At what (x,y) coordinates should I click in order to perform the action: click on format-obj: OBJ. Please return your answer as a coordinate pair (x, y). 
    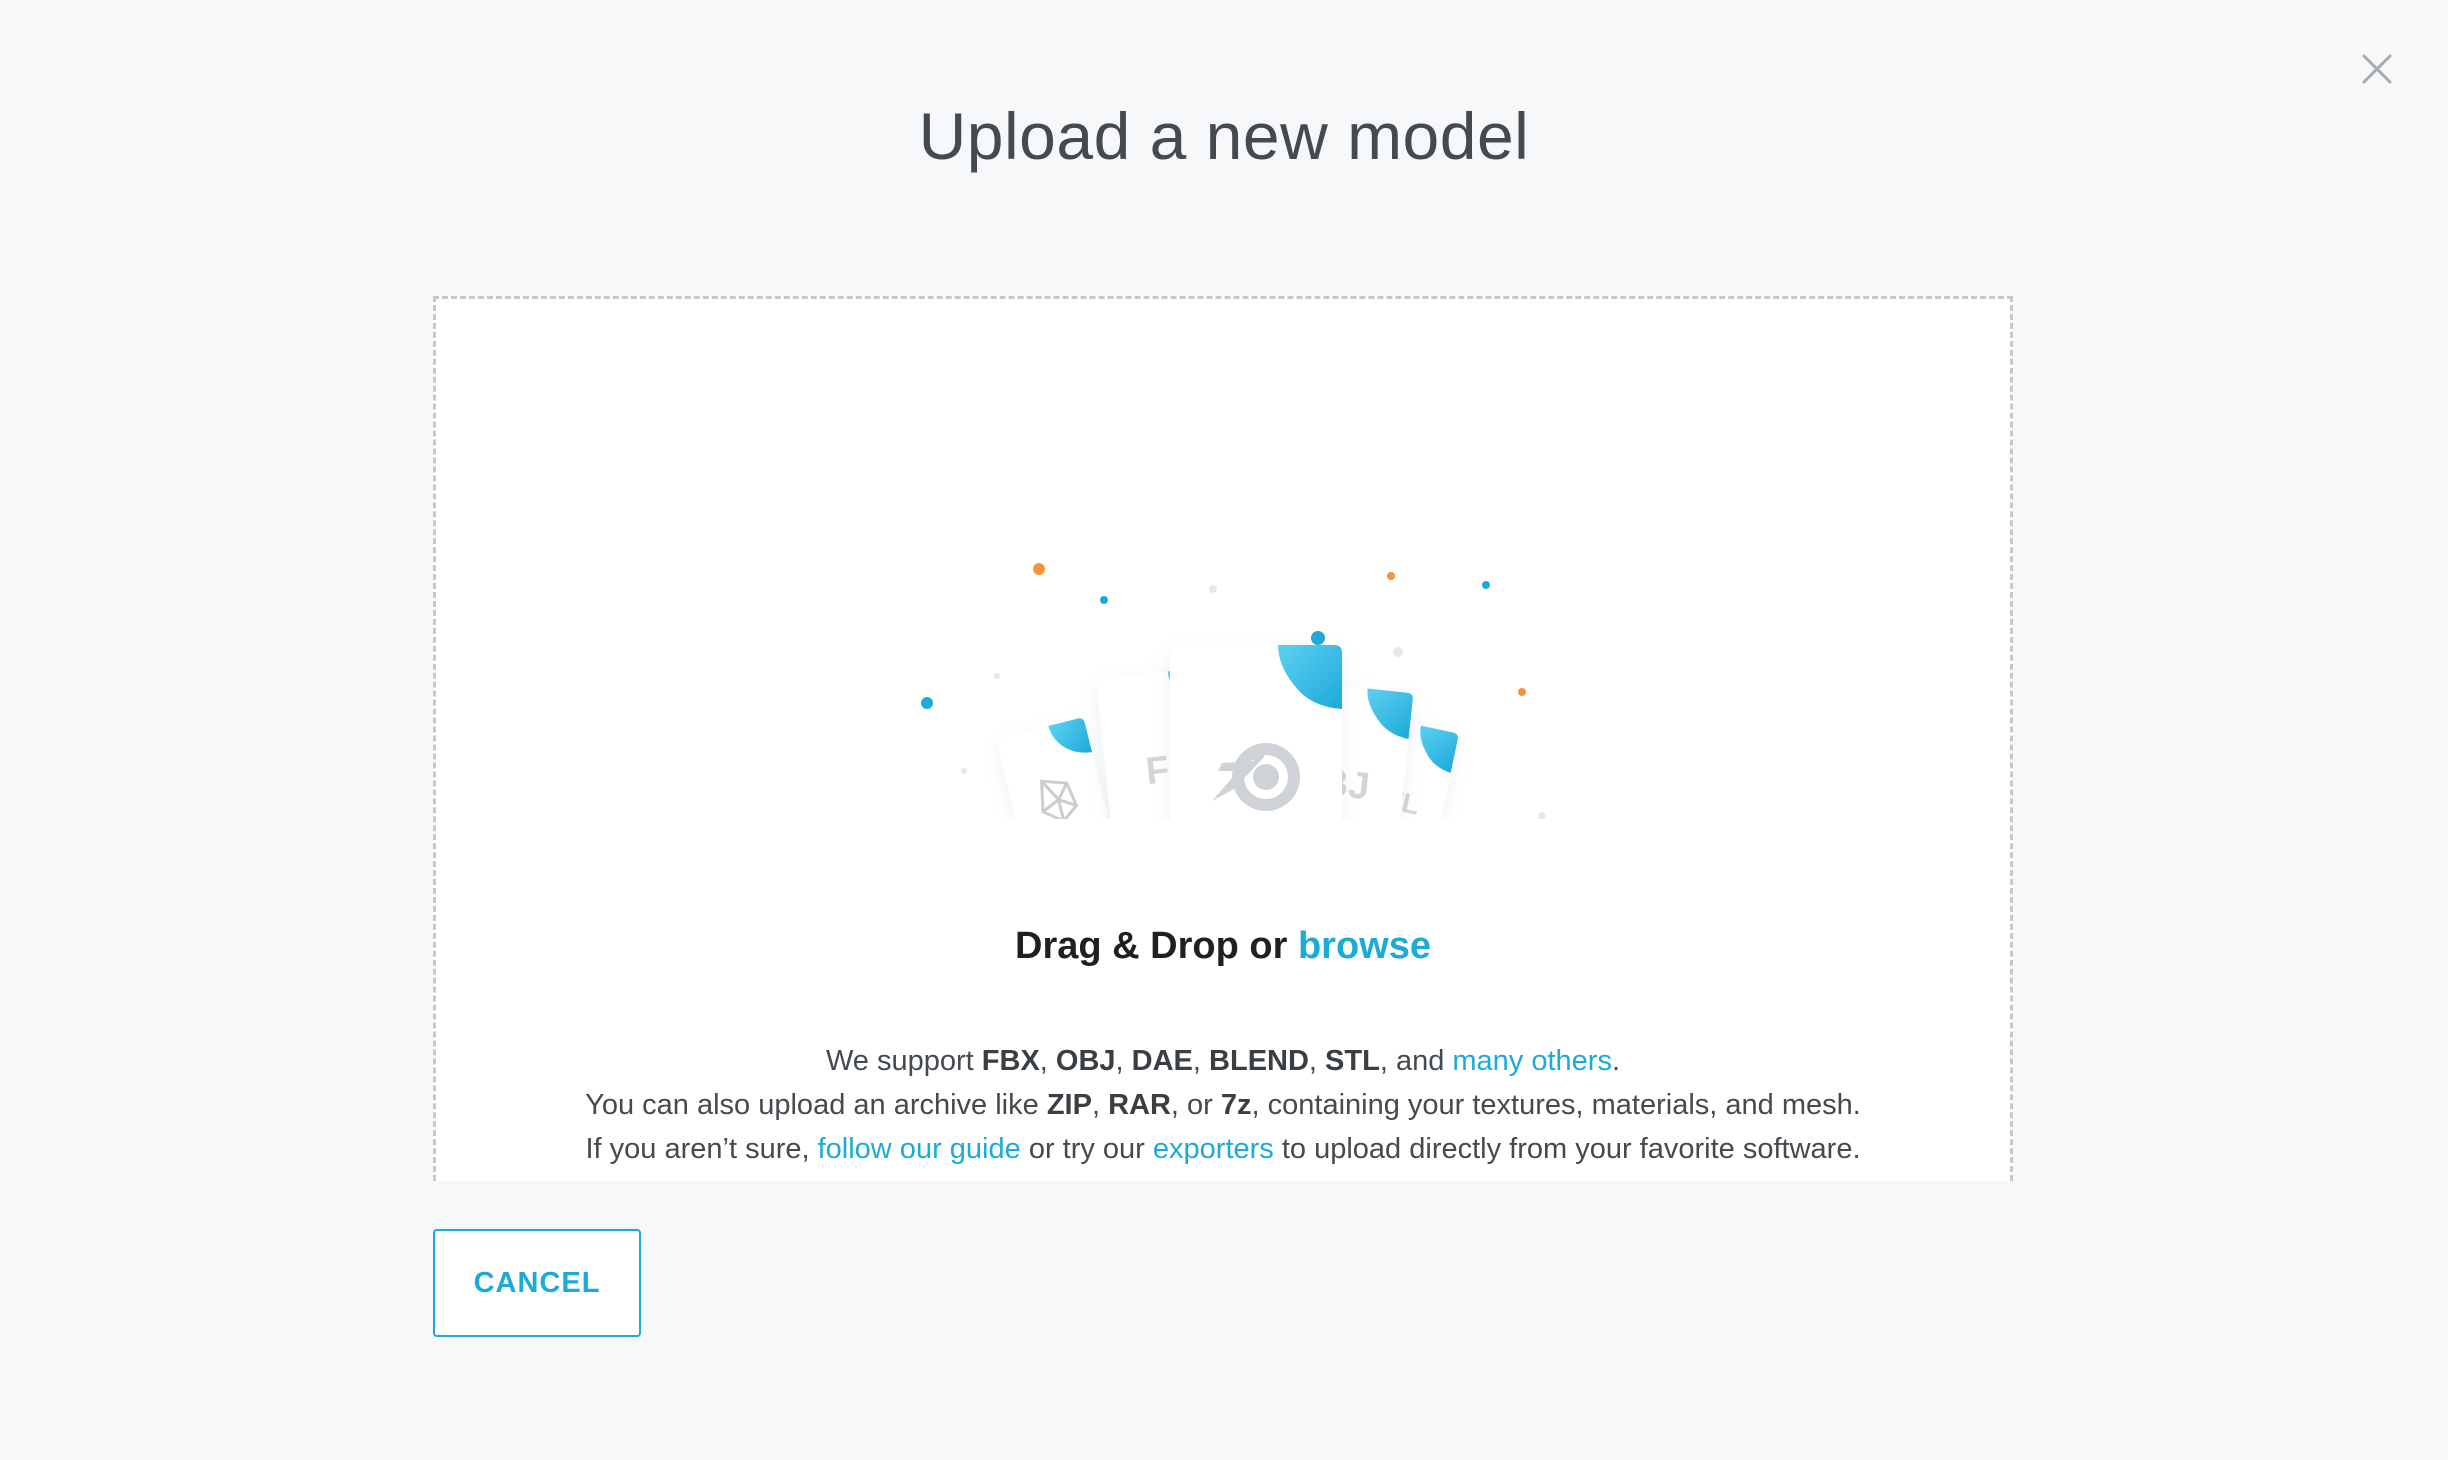
    Looking at the image, I should click on (1085, 1061).